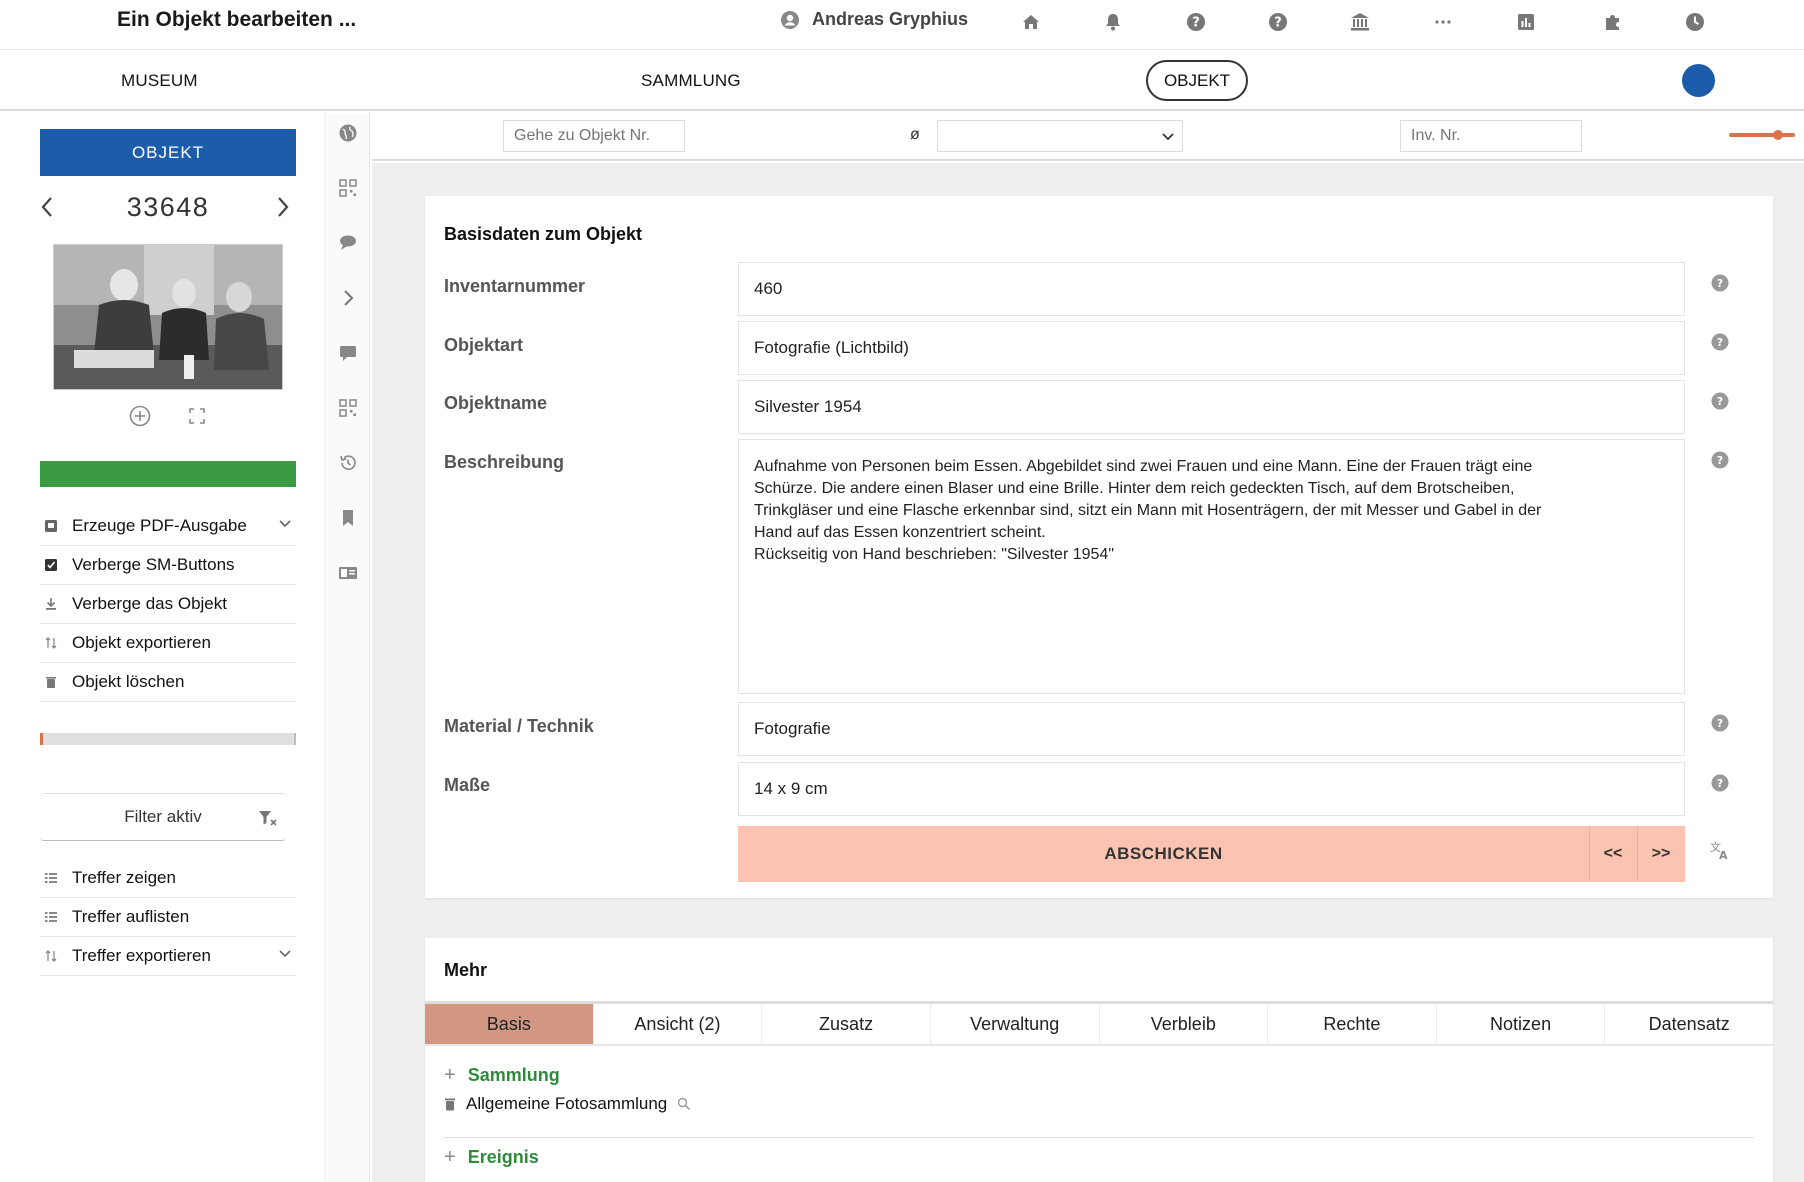  I want to click on action-label: Verberge das Objekt, so click(149, 603).